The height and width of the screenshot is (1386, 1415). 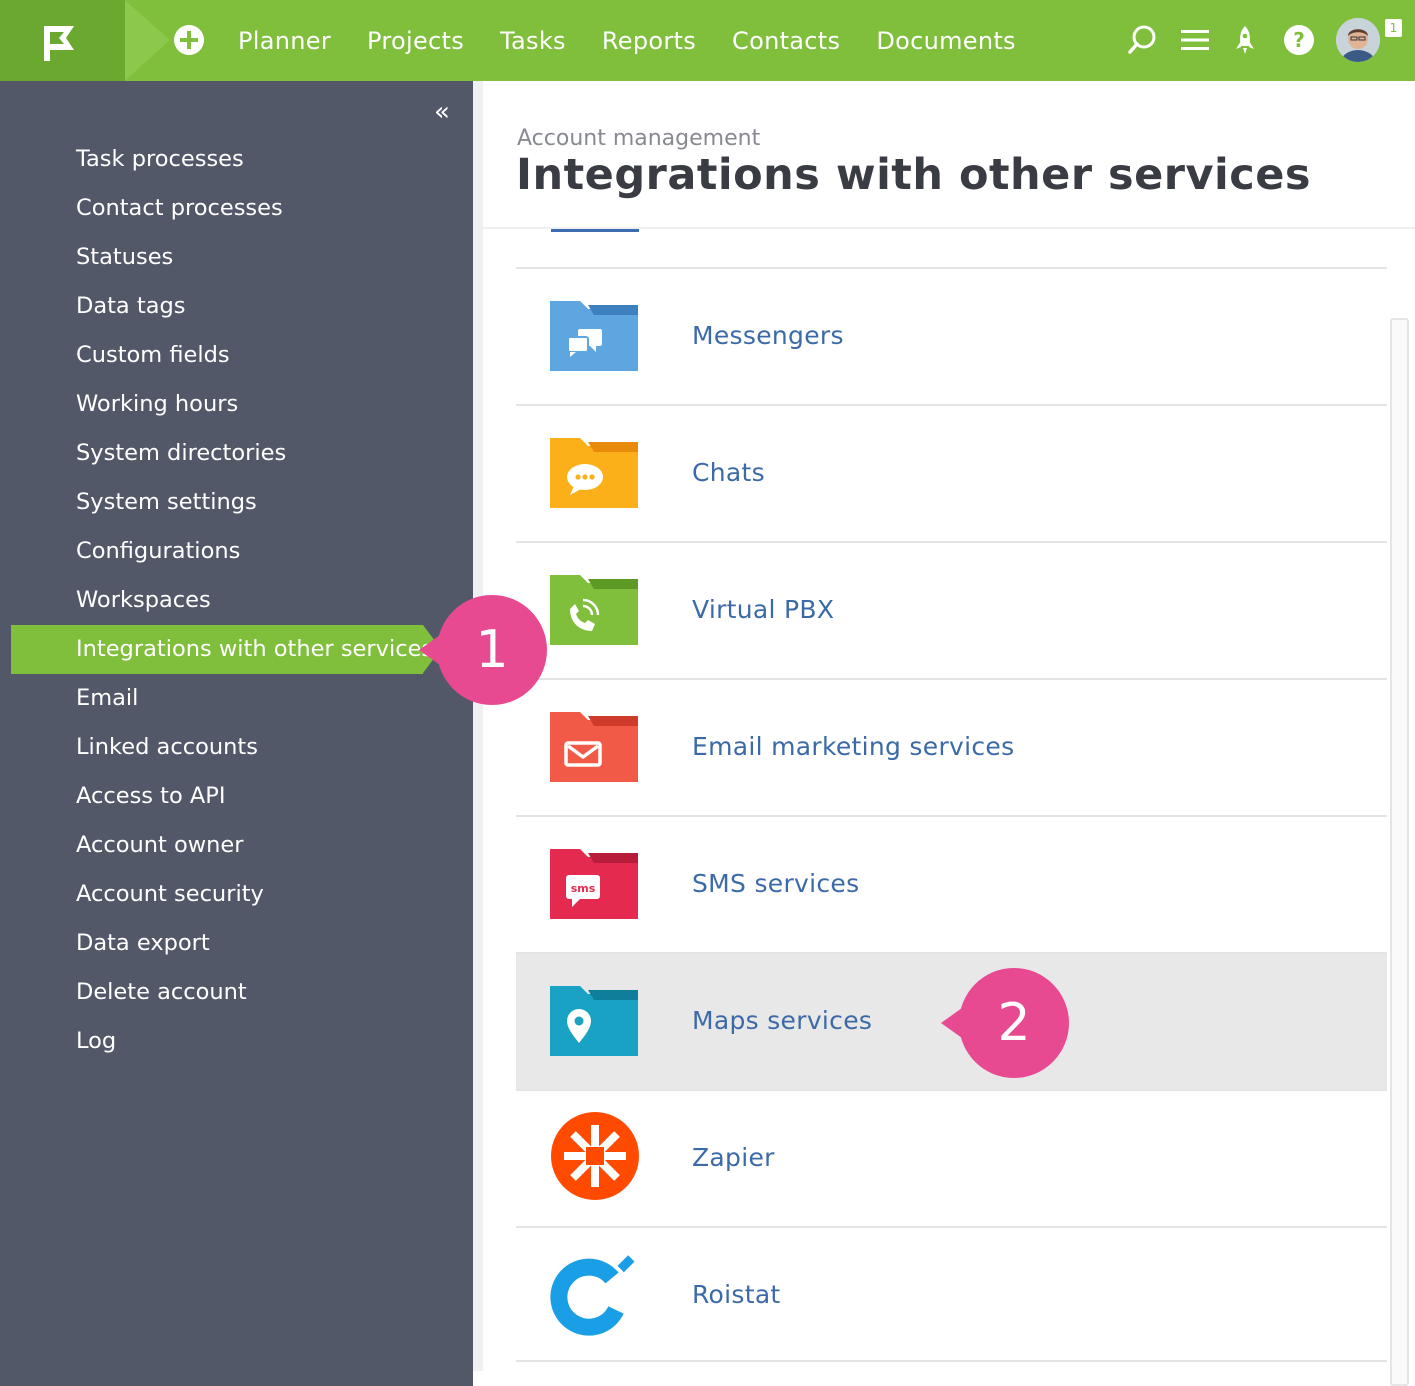 I want to click on maps-folder-icon, so click(x=594, y=1021).